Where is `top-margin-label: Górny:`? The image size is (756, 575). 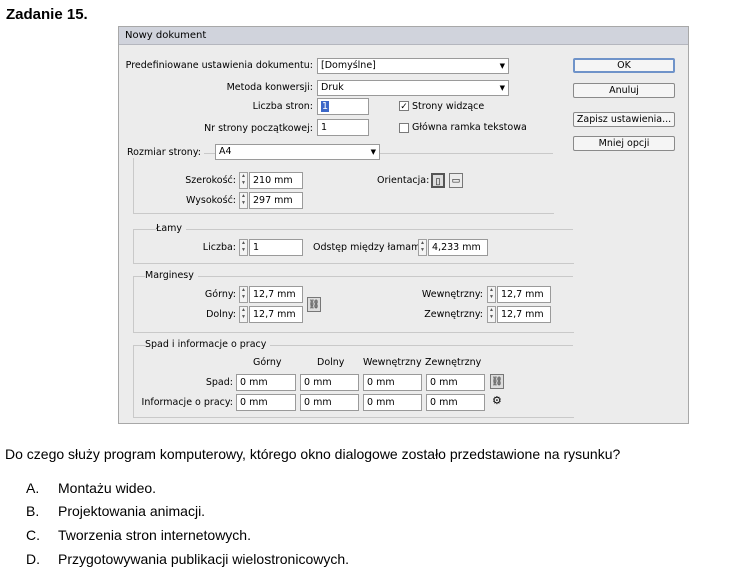
top-margin-label: Górny: is located at coordinates (220, 294).